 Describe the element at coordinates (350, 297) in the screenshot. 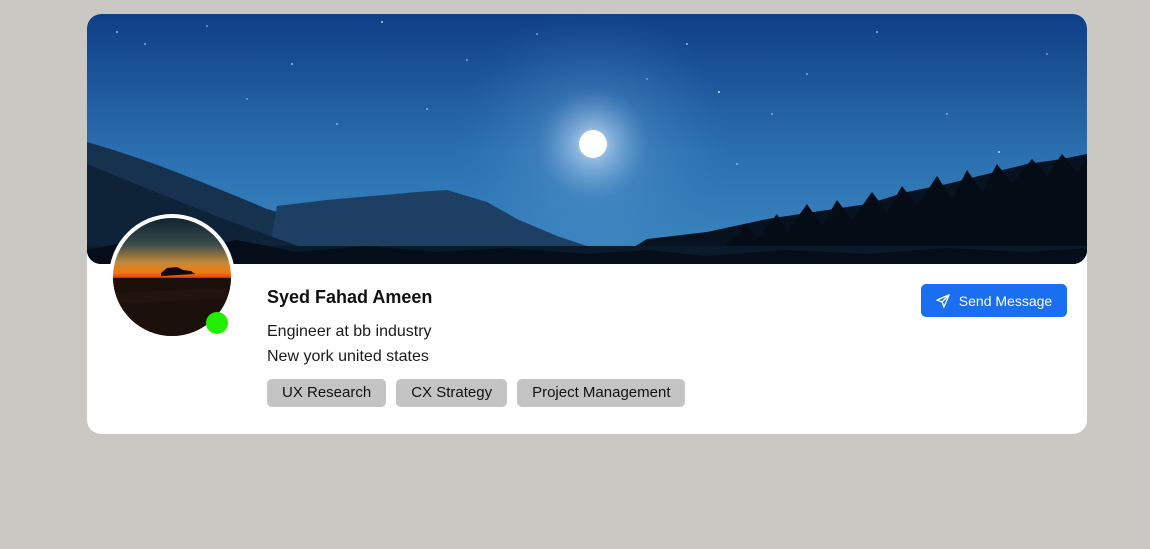

I see `profile-name: Syed Fahad Ameen` at that location.